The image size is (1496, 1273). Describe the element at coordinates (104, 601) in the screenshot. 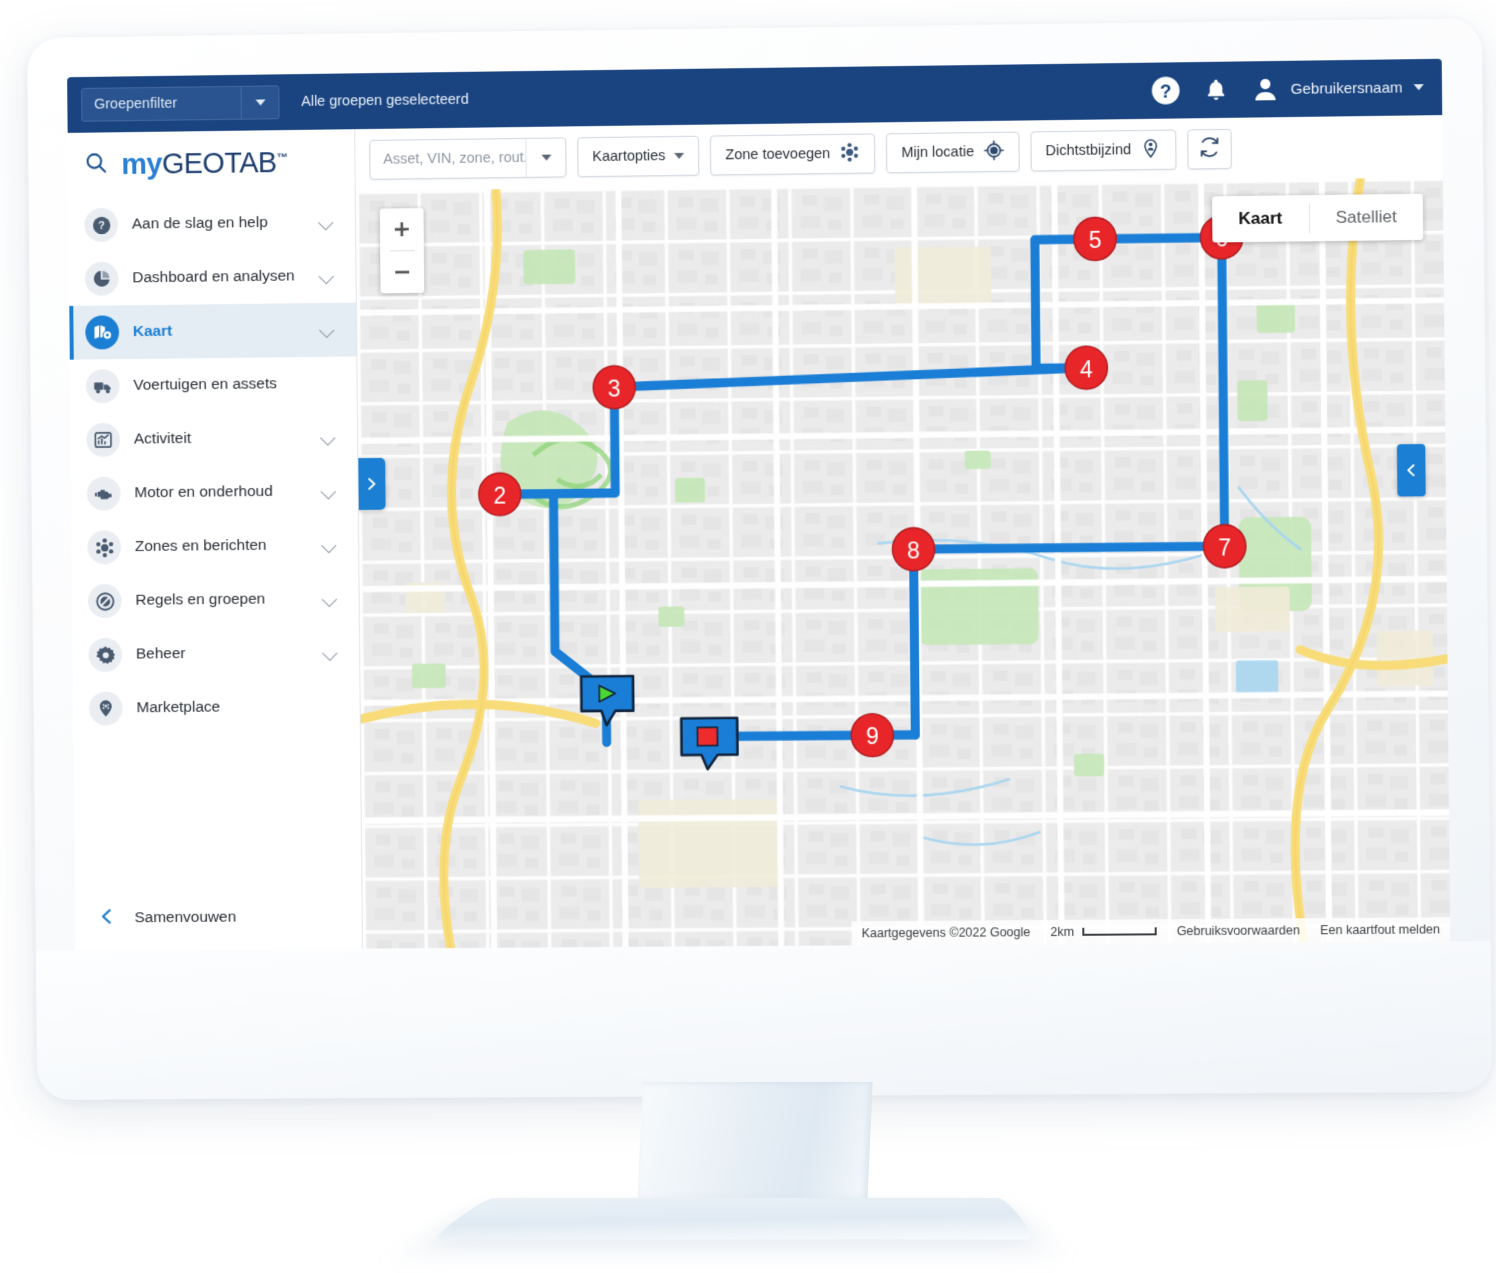

I see `no-entry-icon` at that location.